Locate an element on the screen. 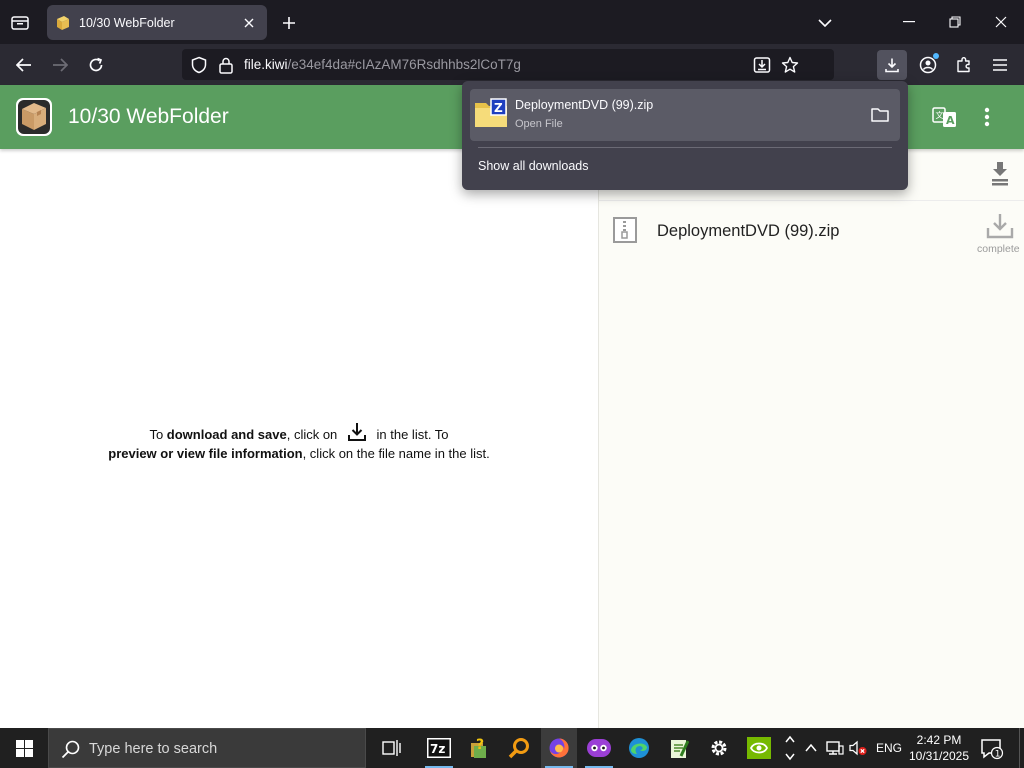  tab-webfolder: 10/30 WebFolder is located at coordinates (157, 22).